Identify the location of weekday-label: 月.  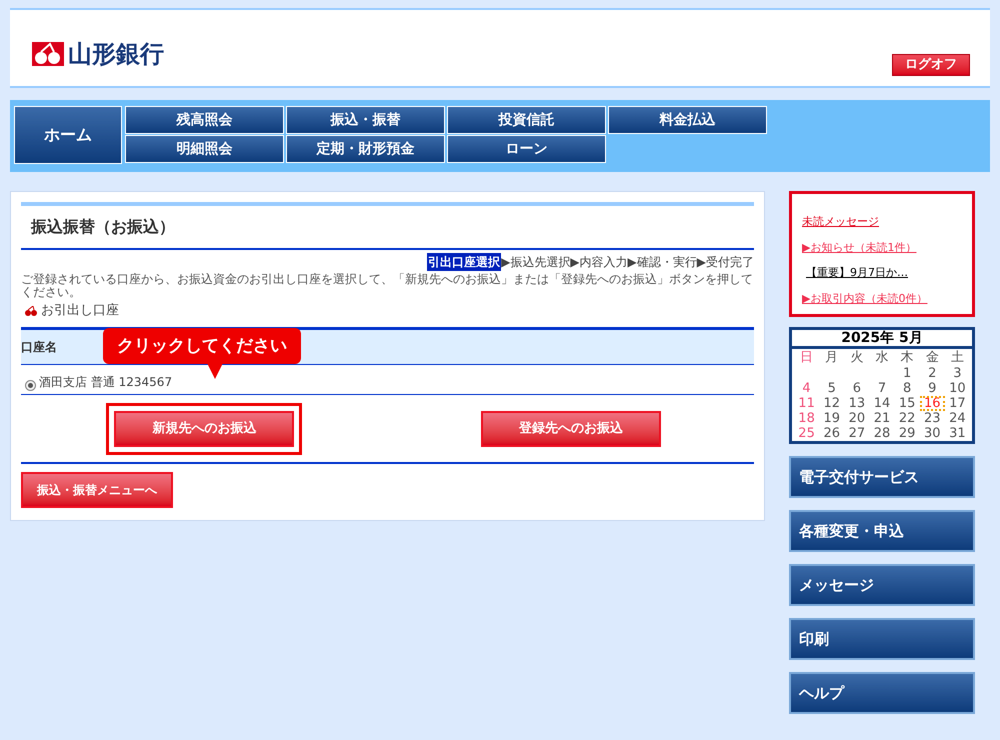
(832, 357).